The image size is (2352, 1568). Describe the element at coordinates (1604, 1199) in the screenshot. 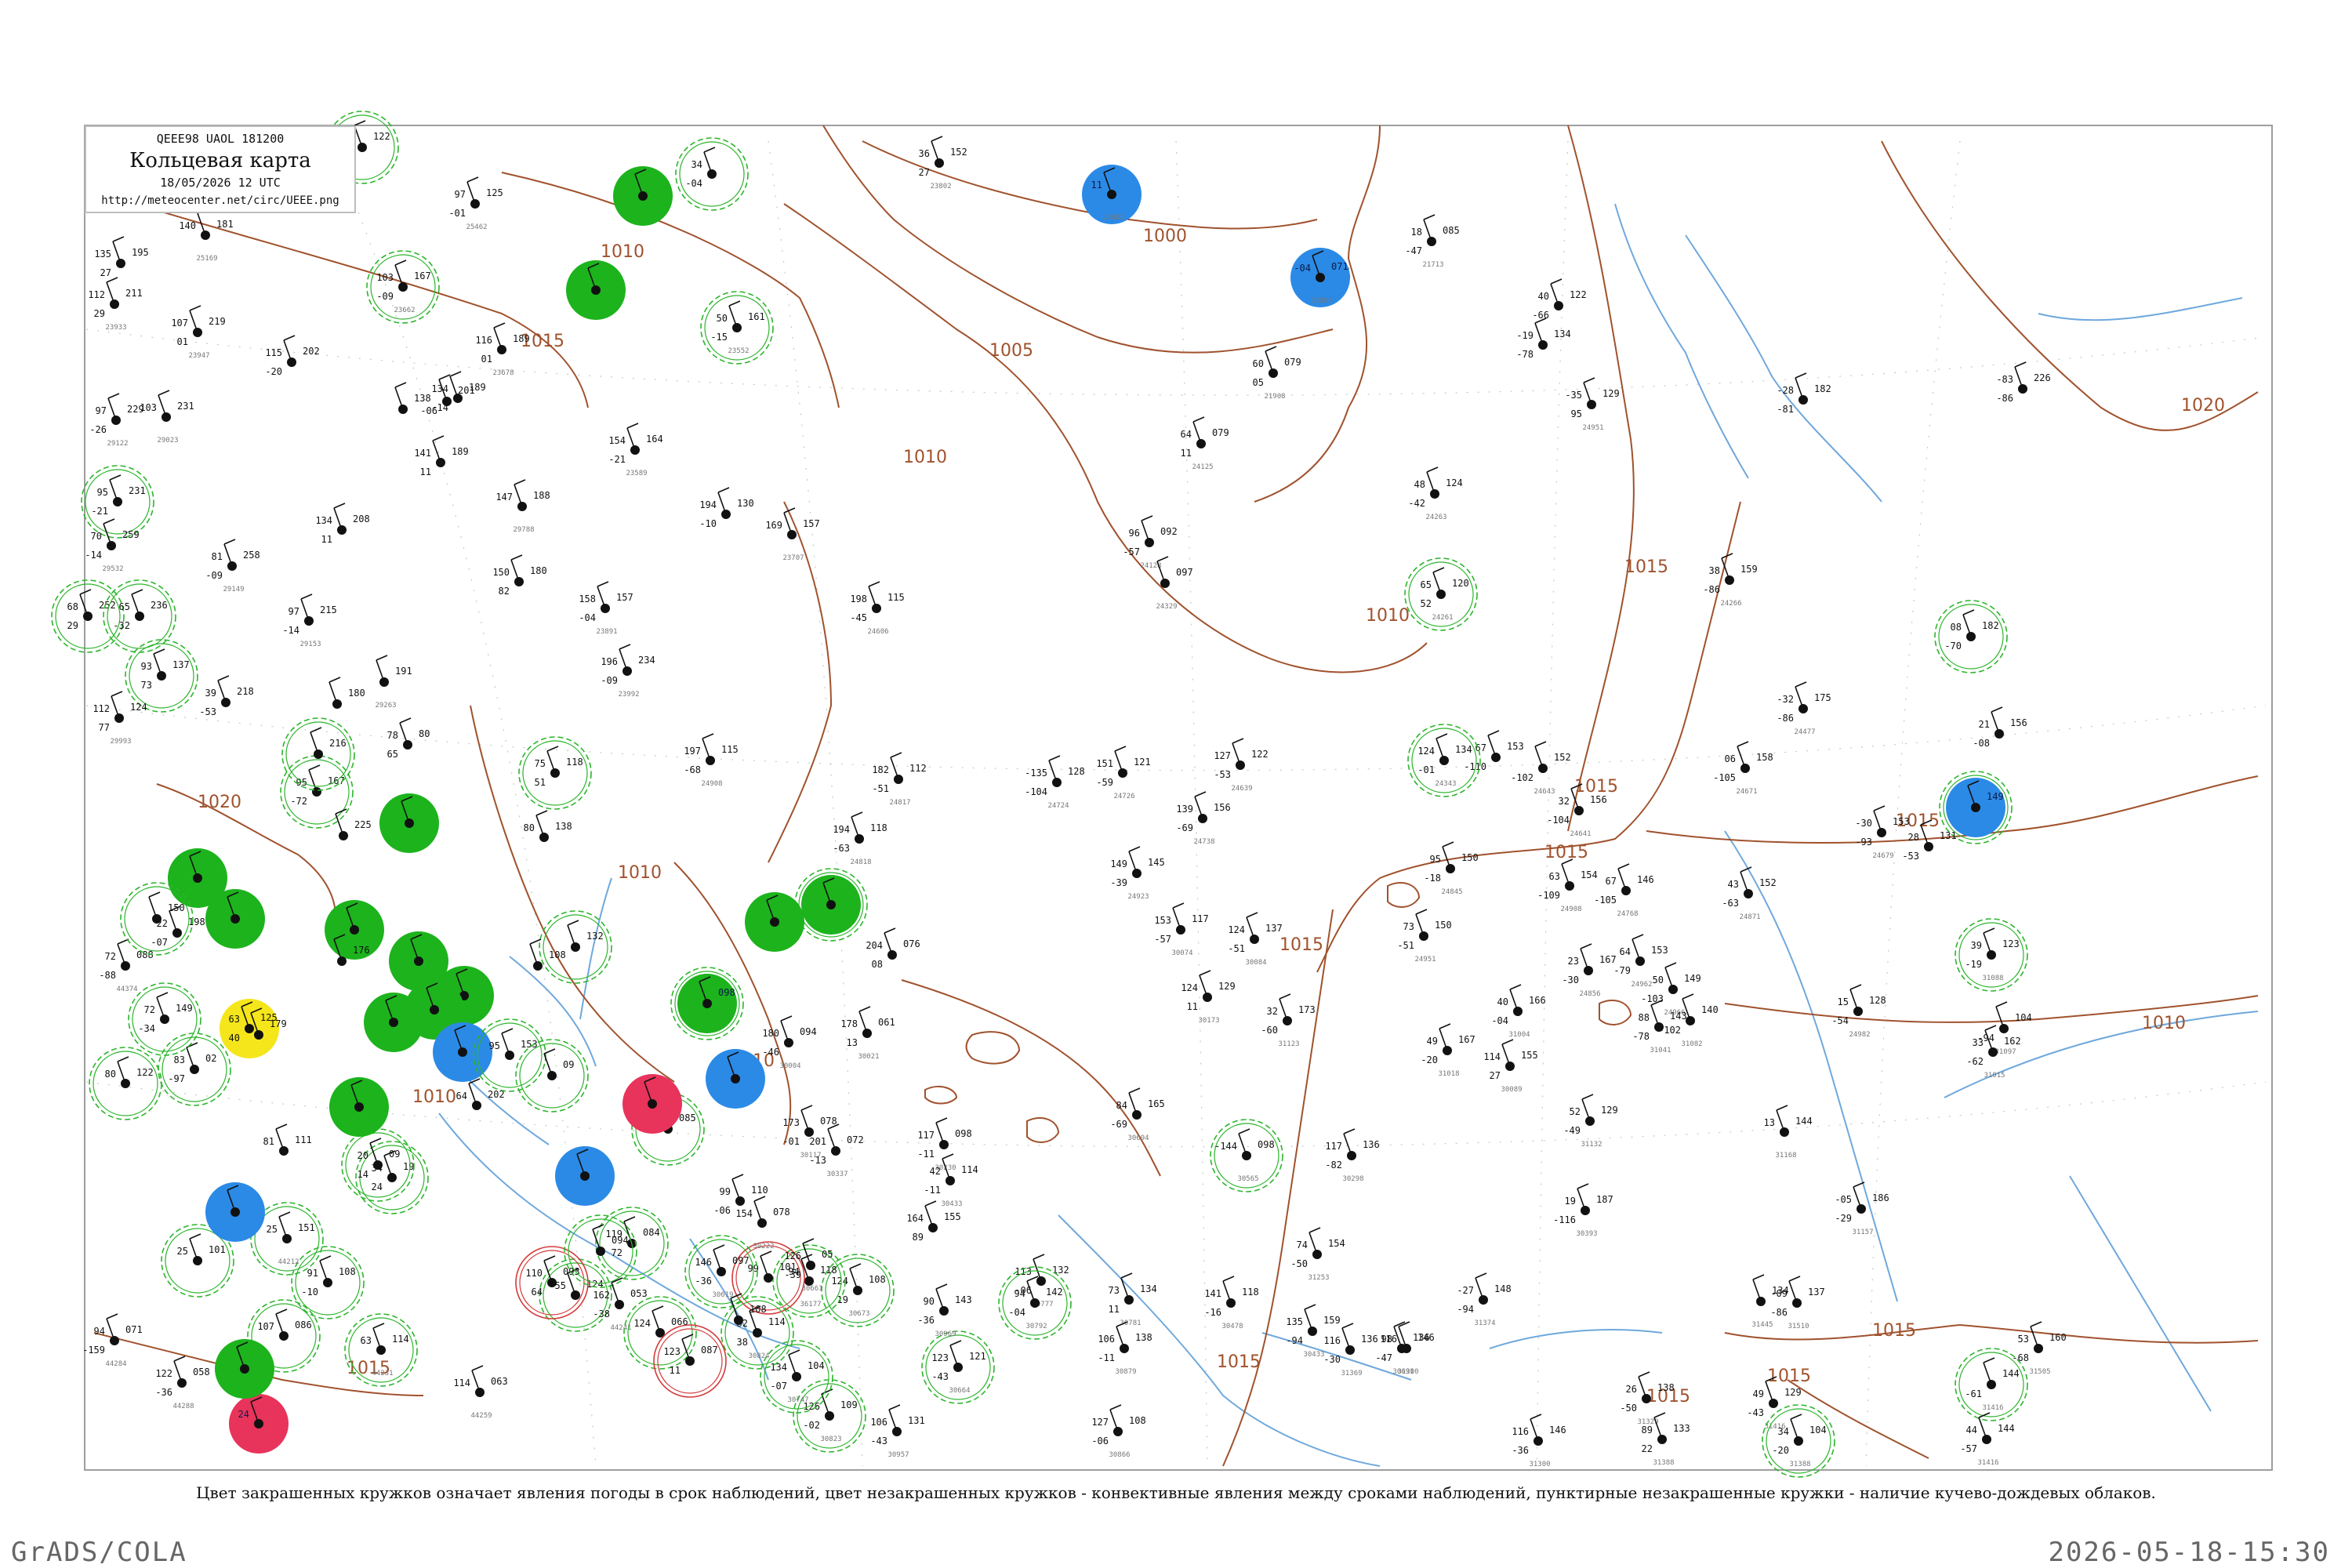

I see `station-pressure: 187` at that location.